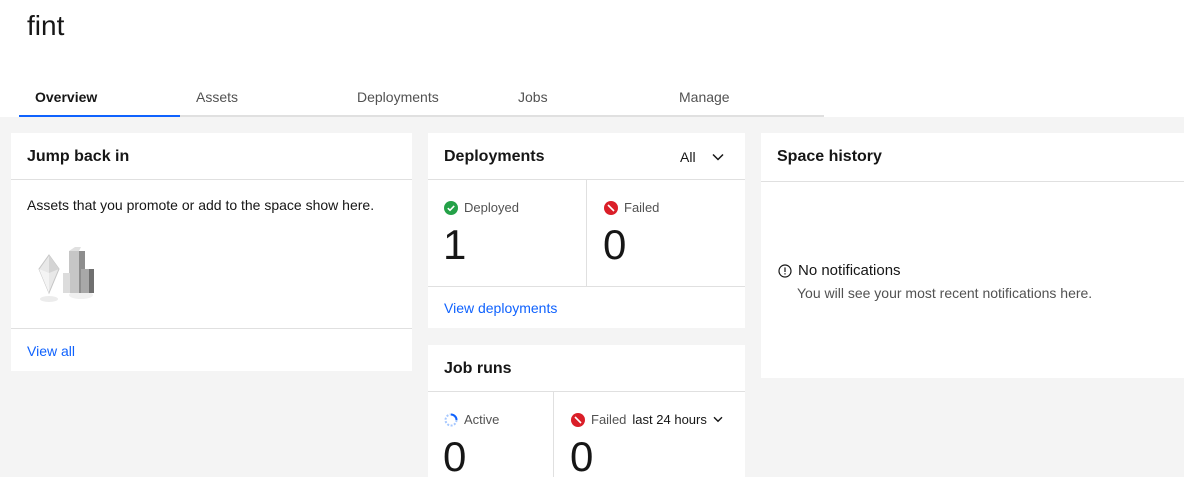 This screenshot has height=477, width=1184. I want to click on failed-label: Failed, so click(642, 207).